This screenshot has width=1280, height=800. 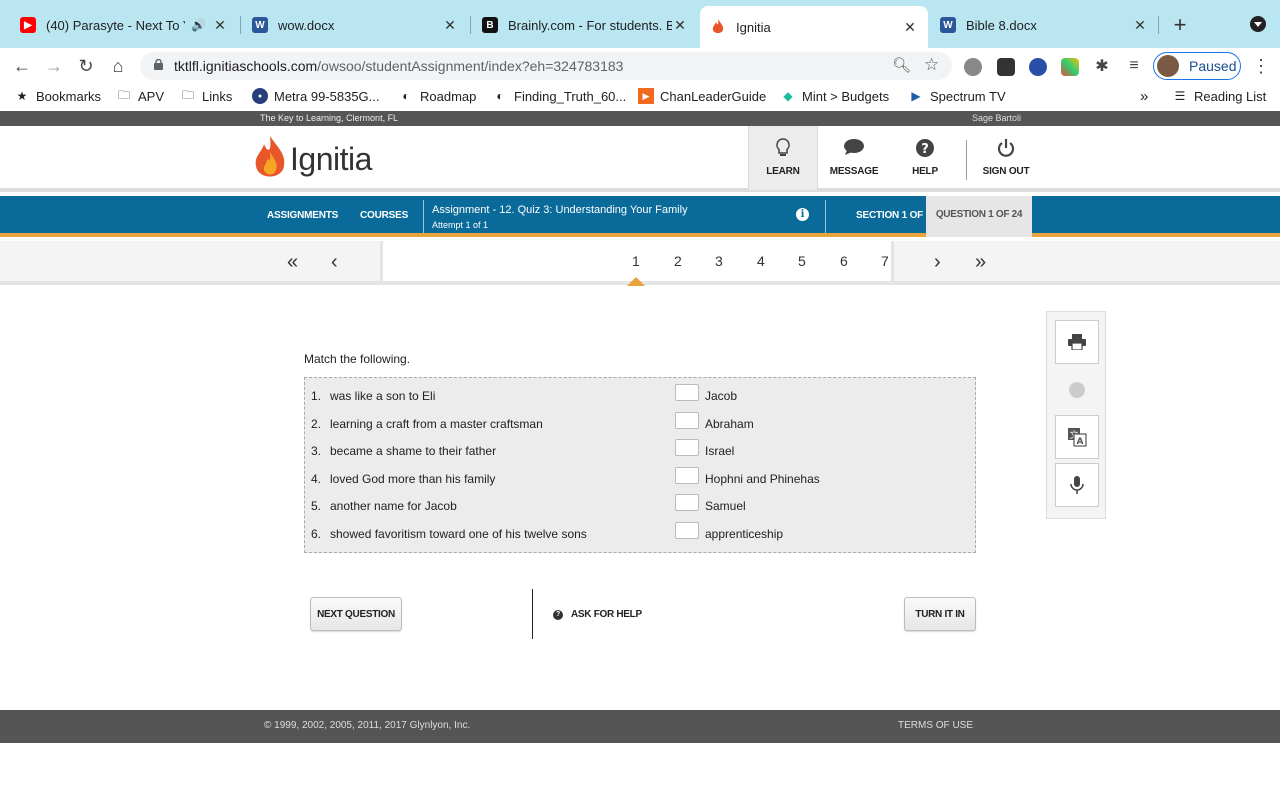 I want to click on bookmark-roadmap: ◐ Roadmap, so click(x=437, y=96).